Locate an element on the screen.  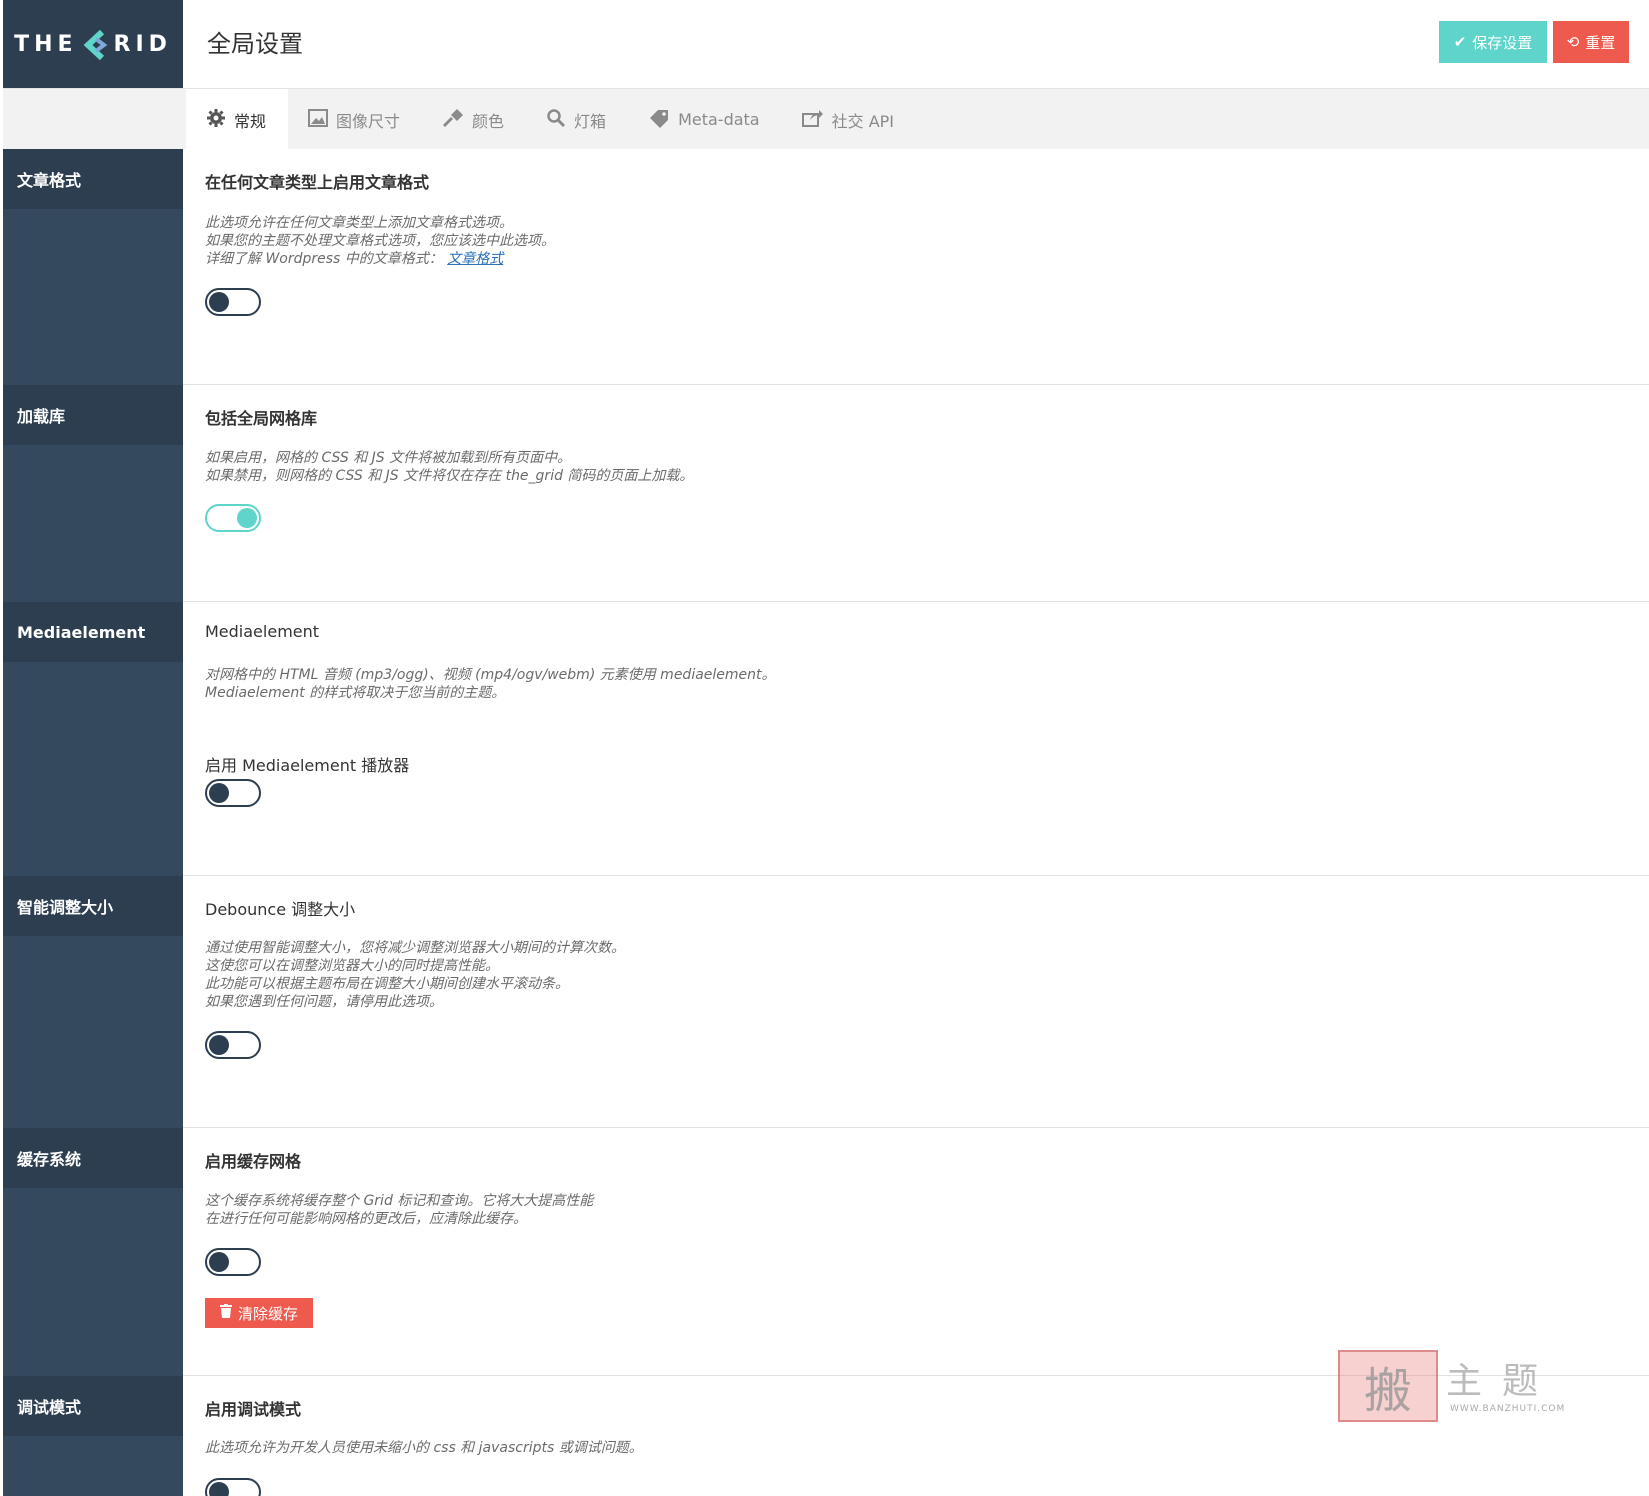
tab-image-size: 图像尺寸 is located at coordinates (355, 119).